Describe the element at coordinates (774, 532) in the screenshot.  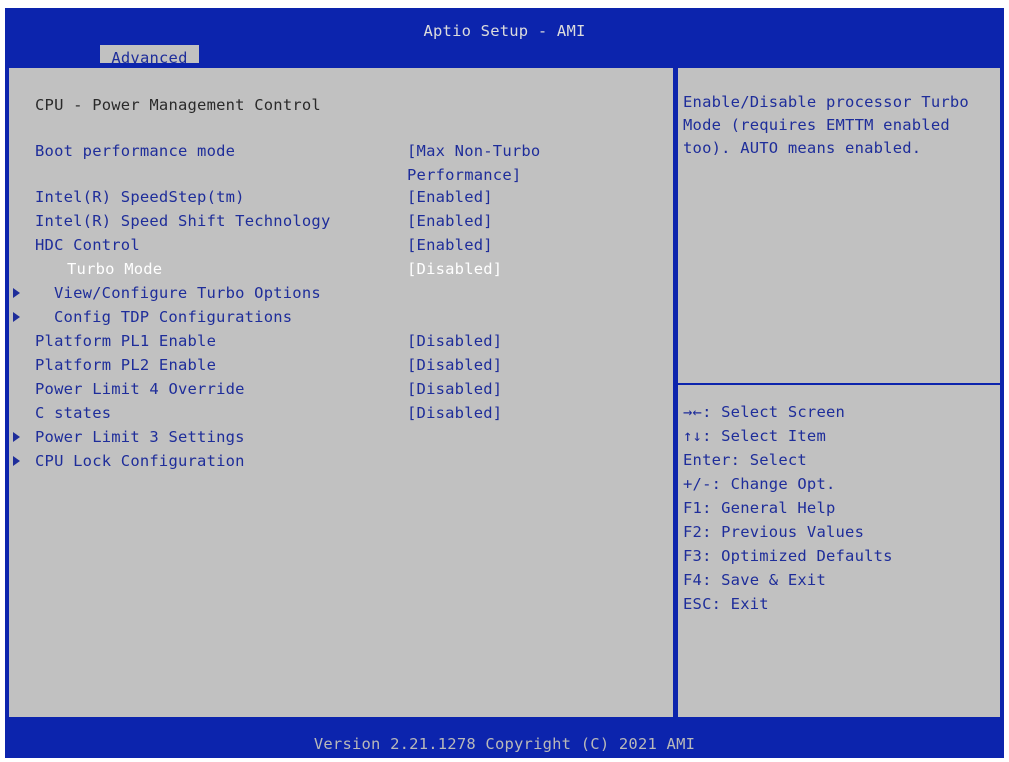
I see `key-previous-values: F2: Previous Values` at that location.